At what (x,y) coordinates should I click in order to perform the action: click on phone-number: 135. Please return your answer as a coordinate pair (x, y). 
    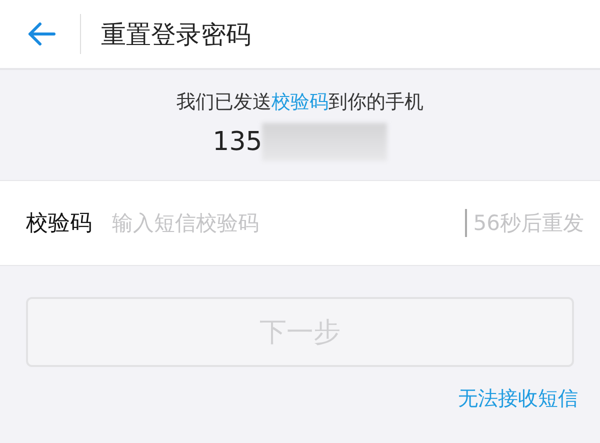
    Looking at the image, I should click on (237, 142).